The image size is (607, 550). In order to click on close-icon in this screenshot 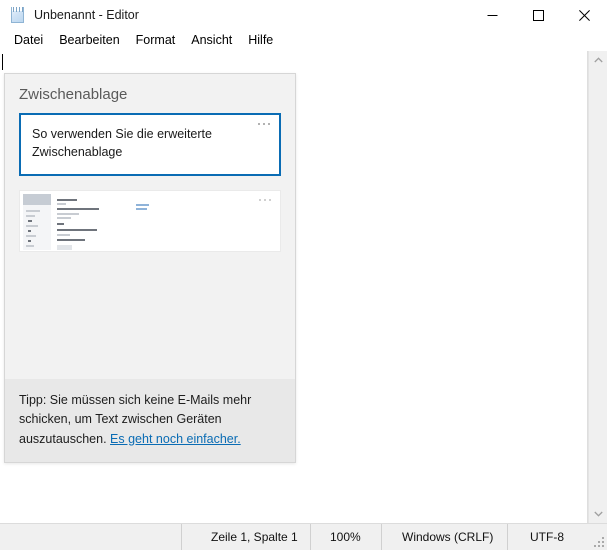, I will do `click(584, 15)`.